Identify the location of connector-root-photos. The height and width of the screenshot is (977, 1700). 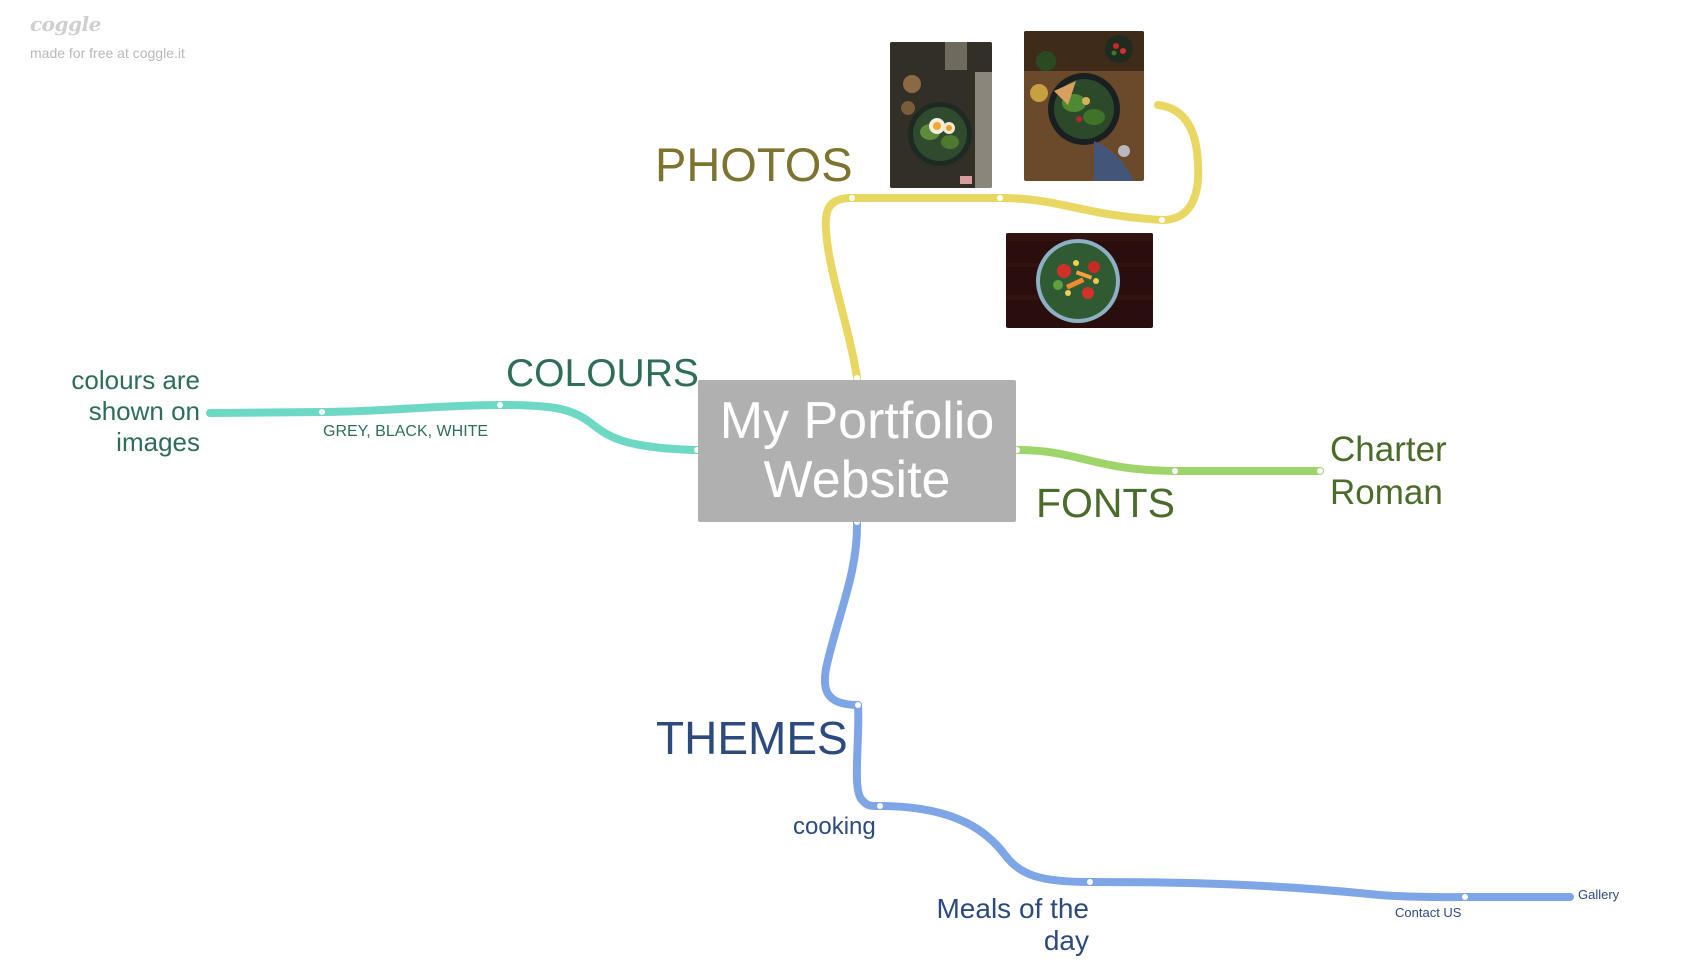
(841, 288).